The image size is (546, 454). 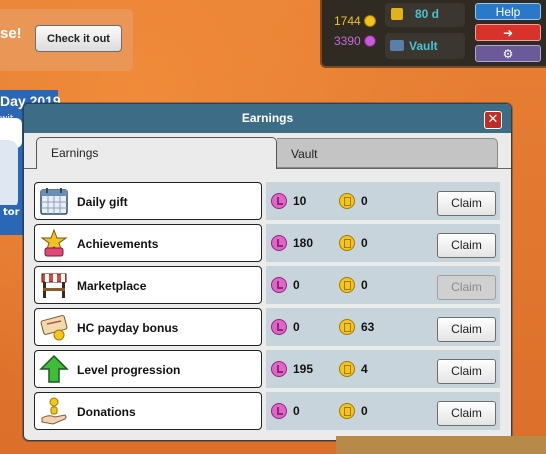 What do you see at coordinates (118, 244) in the screenshot?
I see `earnings-row-label: Achievements` at bounding box center [118, 244].